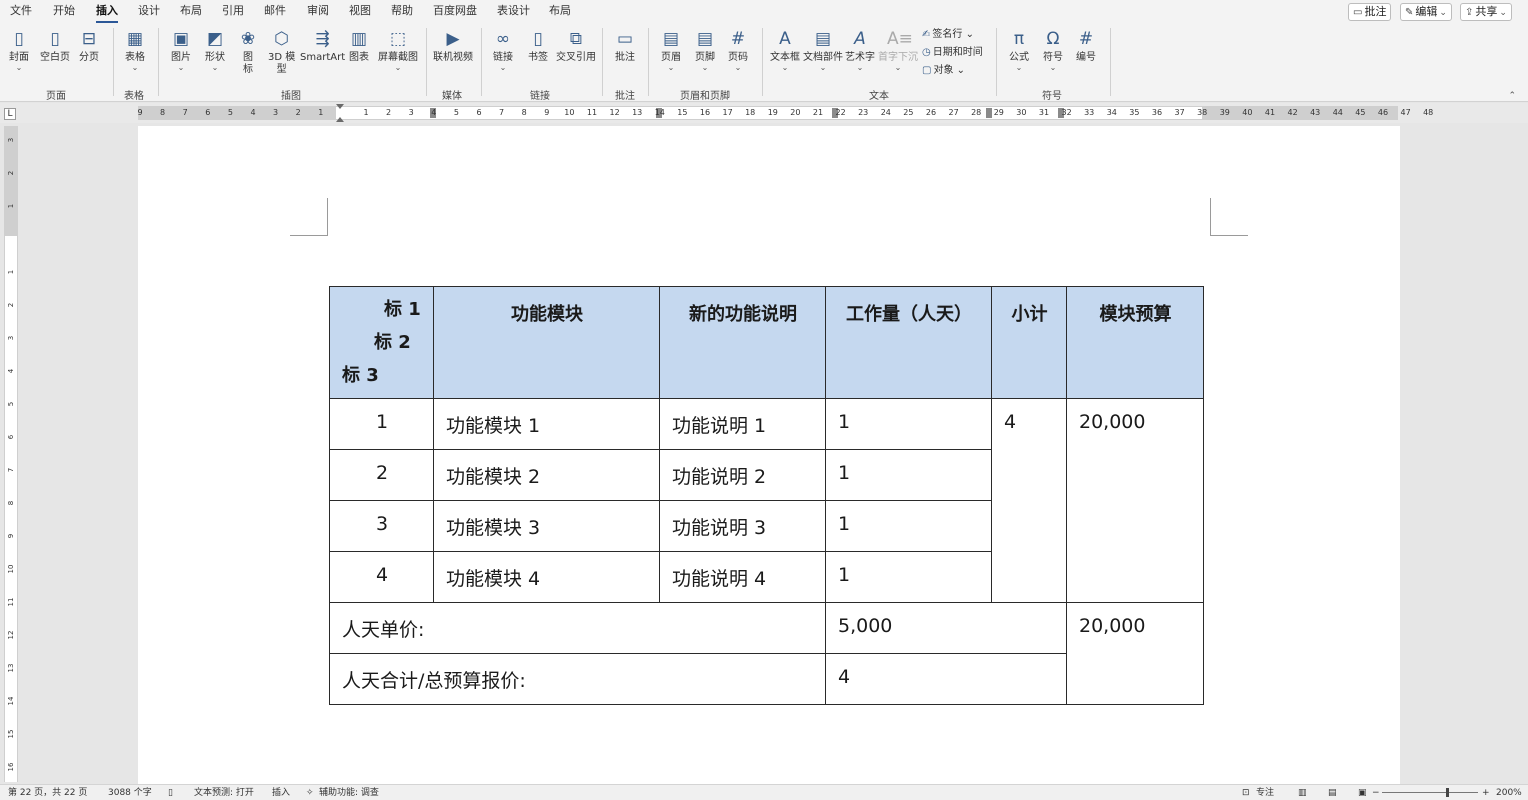 The width and height of the screenshot is (1528, 800). What do you see at coordinates (742, 475) in the screenshot?
I see `description-cell: 功能说明 2` at bounding box center [742, 475].